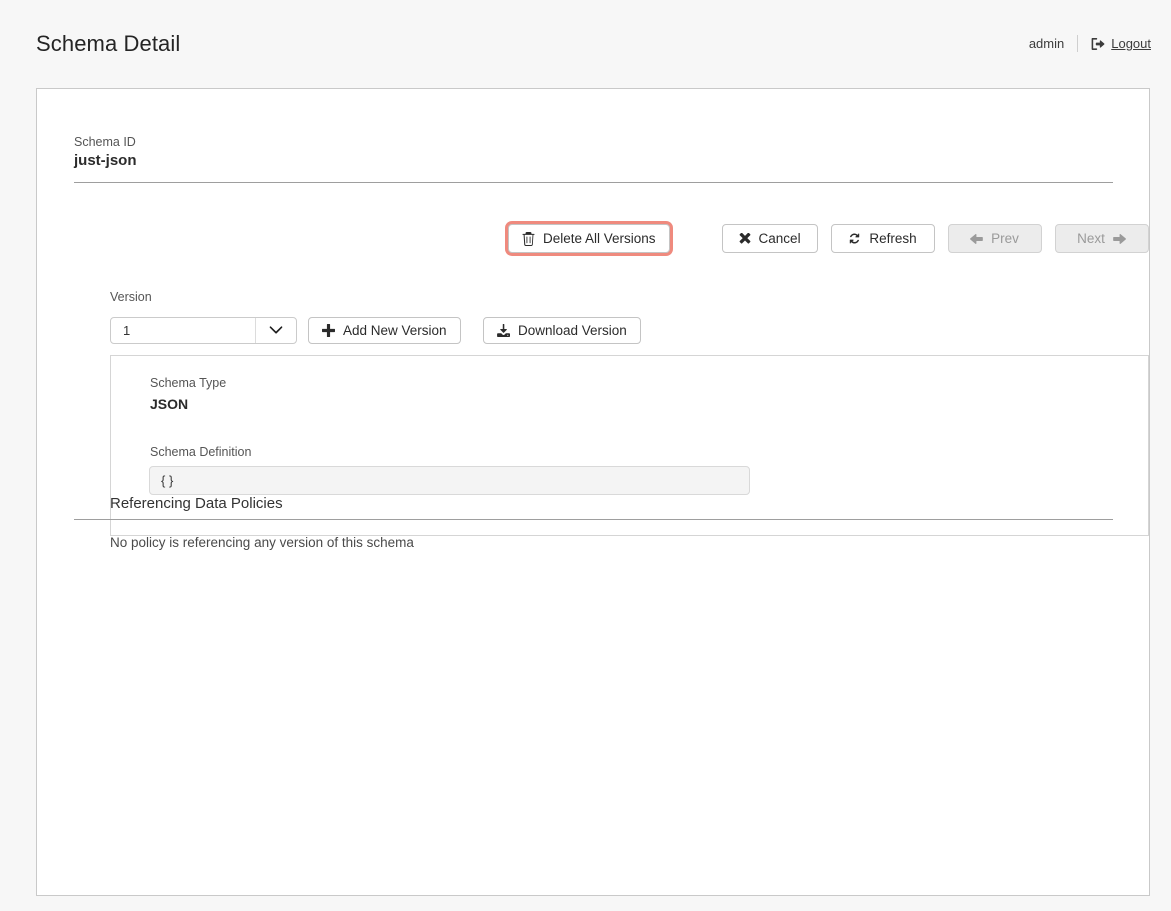 Image resolution: width=1171 pixels, height=911 pixels. I want to click on schema-type-value: JSON, so click(169, 404).